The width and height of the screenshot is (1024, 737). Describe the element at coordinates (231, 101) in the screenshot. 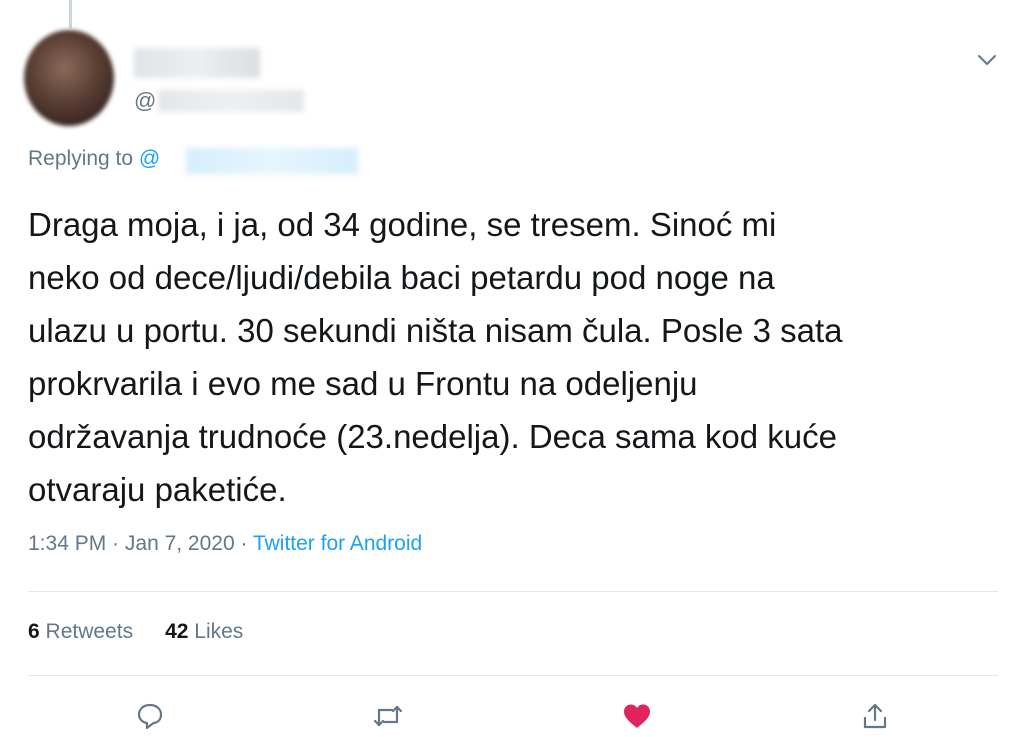

I see `handle-redacted` at that location.